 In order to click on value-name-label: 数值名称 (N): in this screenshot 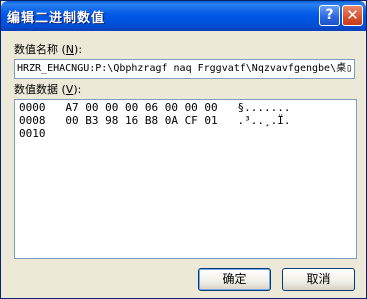, I will do `click(48, 49)`.